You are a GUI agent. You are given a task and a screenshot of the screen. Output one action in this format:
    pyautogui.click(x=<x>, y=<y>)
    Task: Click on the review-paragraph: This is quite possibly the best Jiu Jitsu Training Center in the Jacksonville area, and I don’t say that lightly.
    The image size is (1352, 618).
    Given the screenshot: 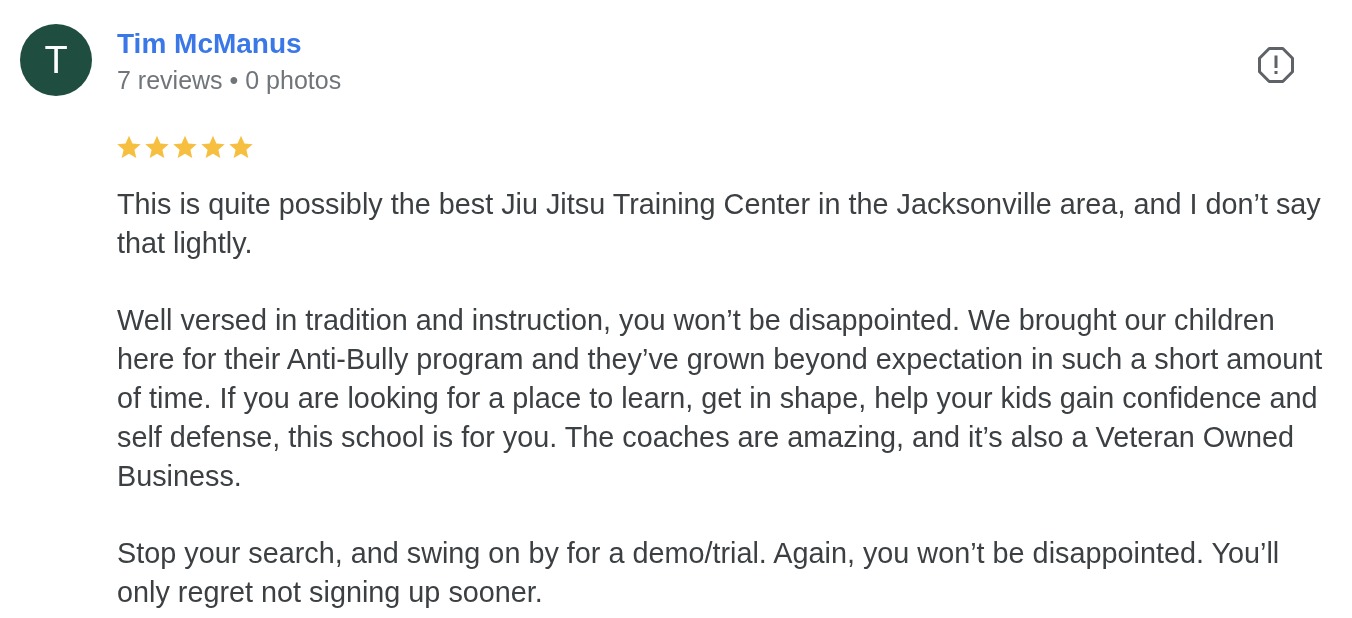 What is the action you would take?
    pyautogui.click(x=719, y=224)
    